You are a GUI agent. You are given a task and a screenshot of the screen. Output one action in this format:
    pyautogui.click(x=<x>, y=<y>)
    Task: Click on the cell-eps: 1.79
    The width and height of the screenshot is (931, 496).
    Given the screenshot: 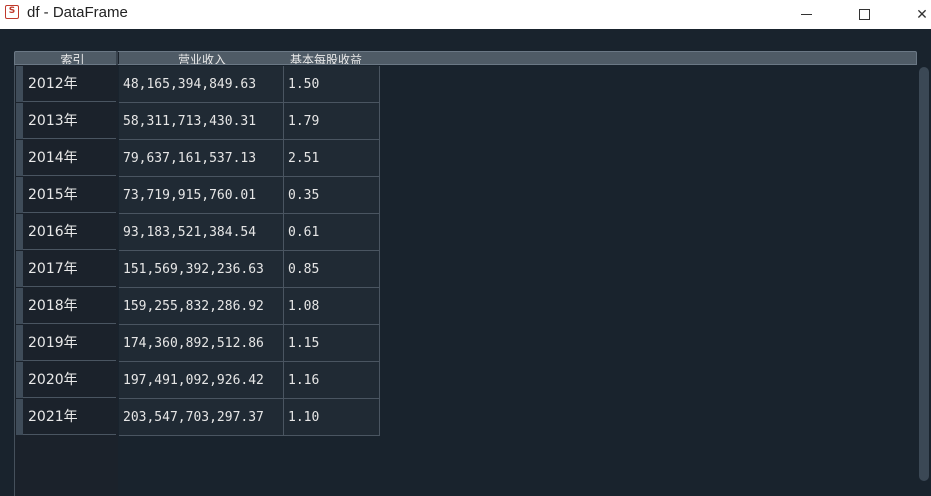 What is the action you would take?
    pyautogui.click(x=332, y=121)
    